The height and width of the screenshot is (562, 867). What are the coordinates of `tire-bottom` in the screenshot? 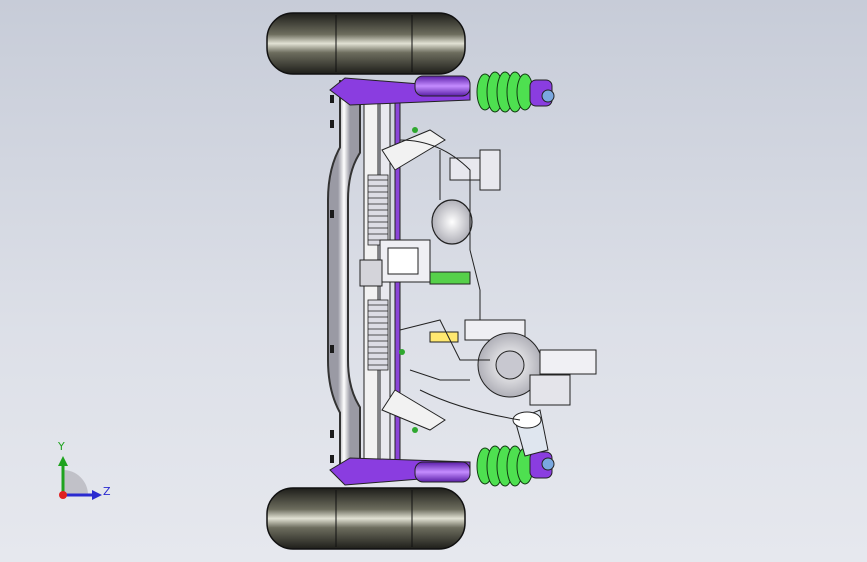 It's located at (366, 518).